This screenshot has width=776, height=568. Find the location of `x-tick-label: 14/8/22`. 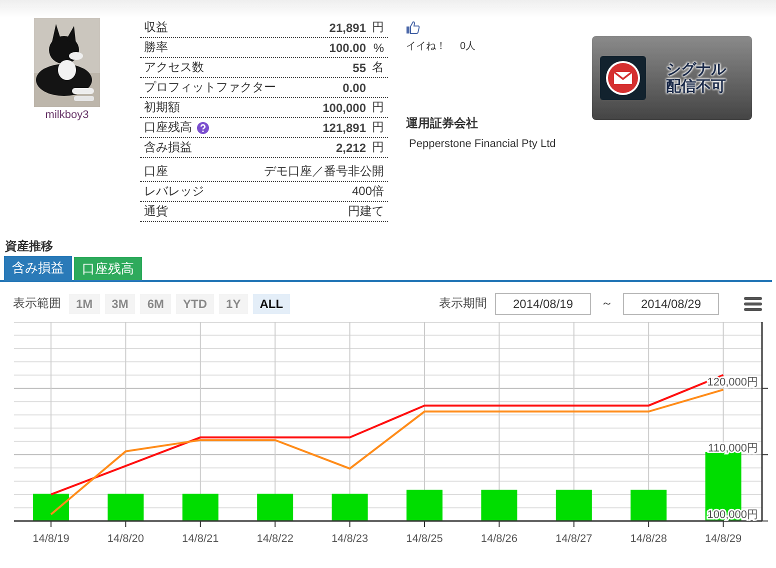

x-tick-label: 14/8/22 is located at coordinates (275, 539).